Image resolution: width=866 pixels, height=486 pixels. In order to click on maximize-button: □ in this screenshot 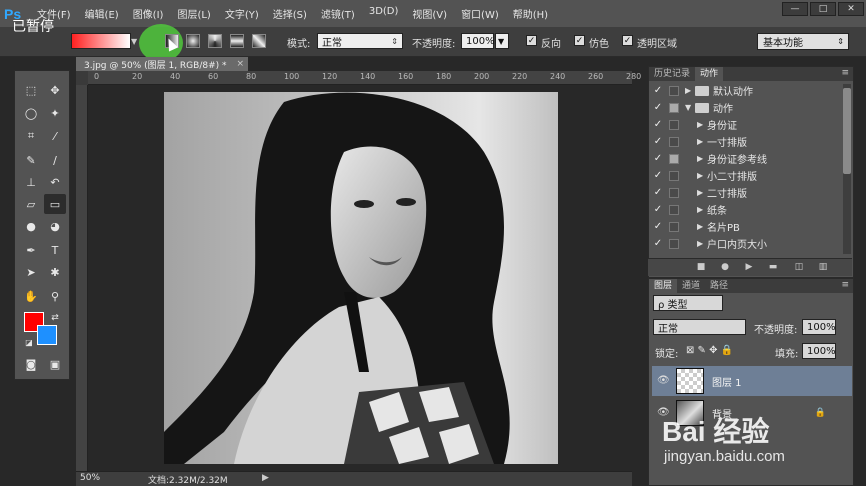, I will do `click(823, 9)`.